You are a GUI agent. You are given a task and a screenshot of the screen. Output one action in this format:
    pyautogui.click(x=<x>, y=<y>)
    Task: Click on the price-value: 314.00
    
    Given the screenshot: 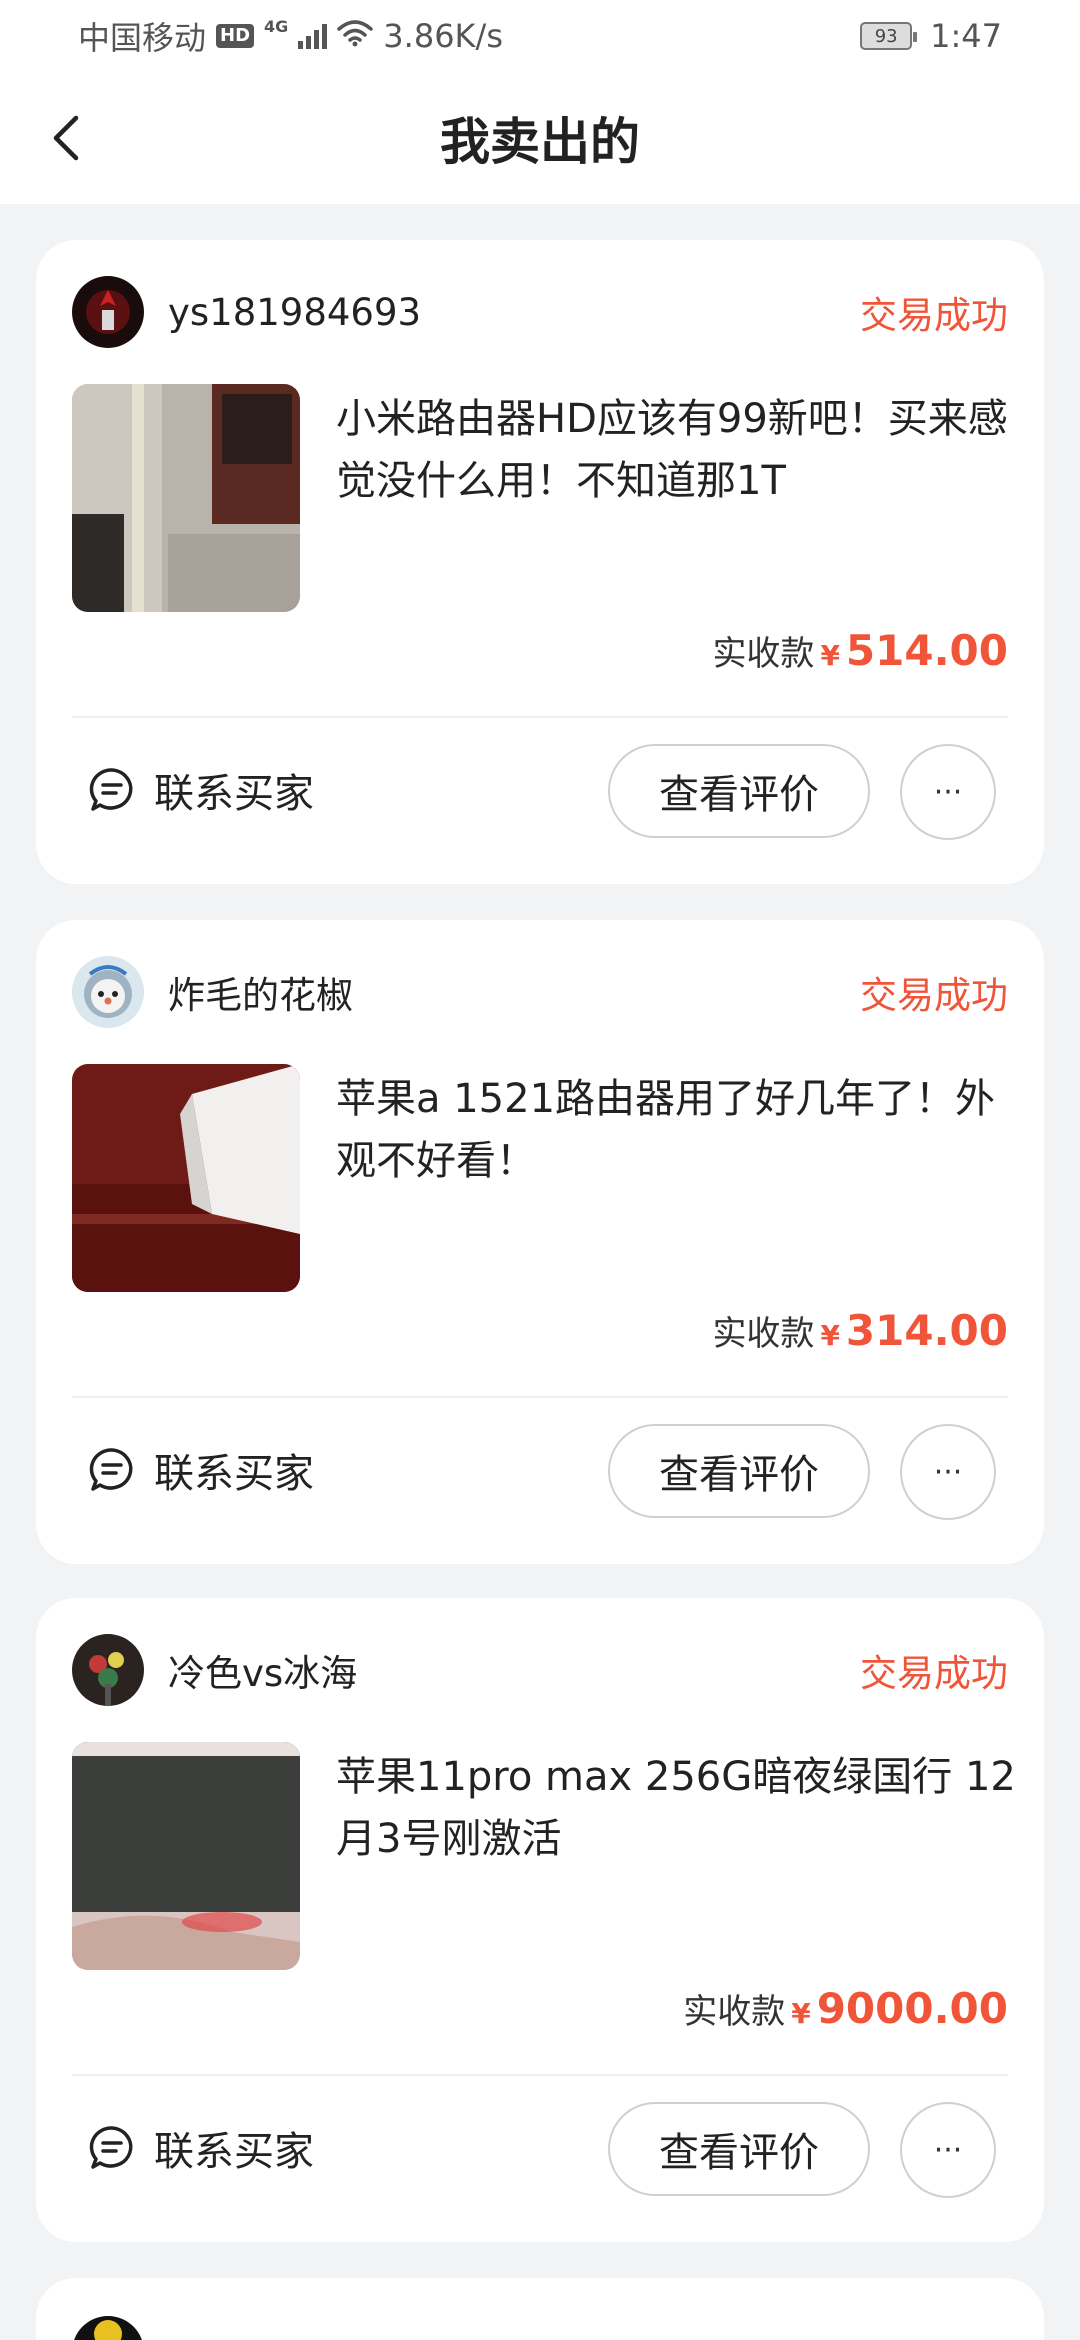 What is the action you would take?
    pyautogui.click(x=926, y=1330)
    